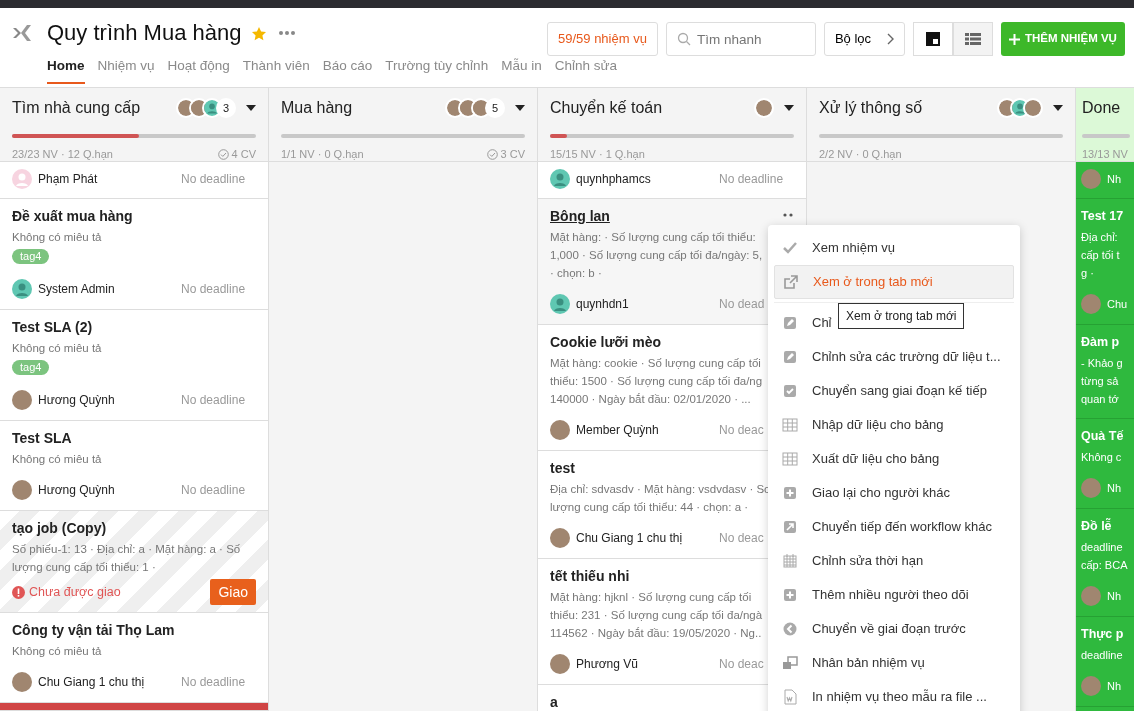 This screenshot has width=1134, height=711. I want to click on tooltip: Xem ở trong tab mới, so click(901, 316).